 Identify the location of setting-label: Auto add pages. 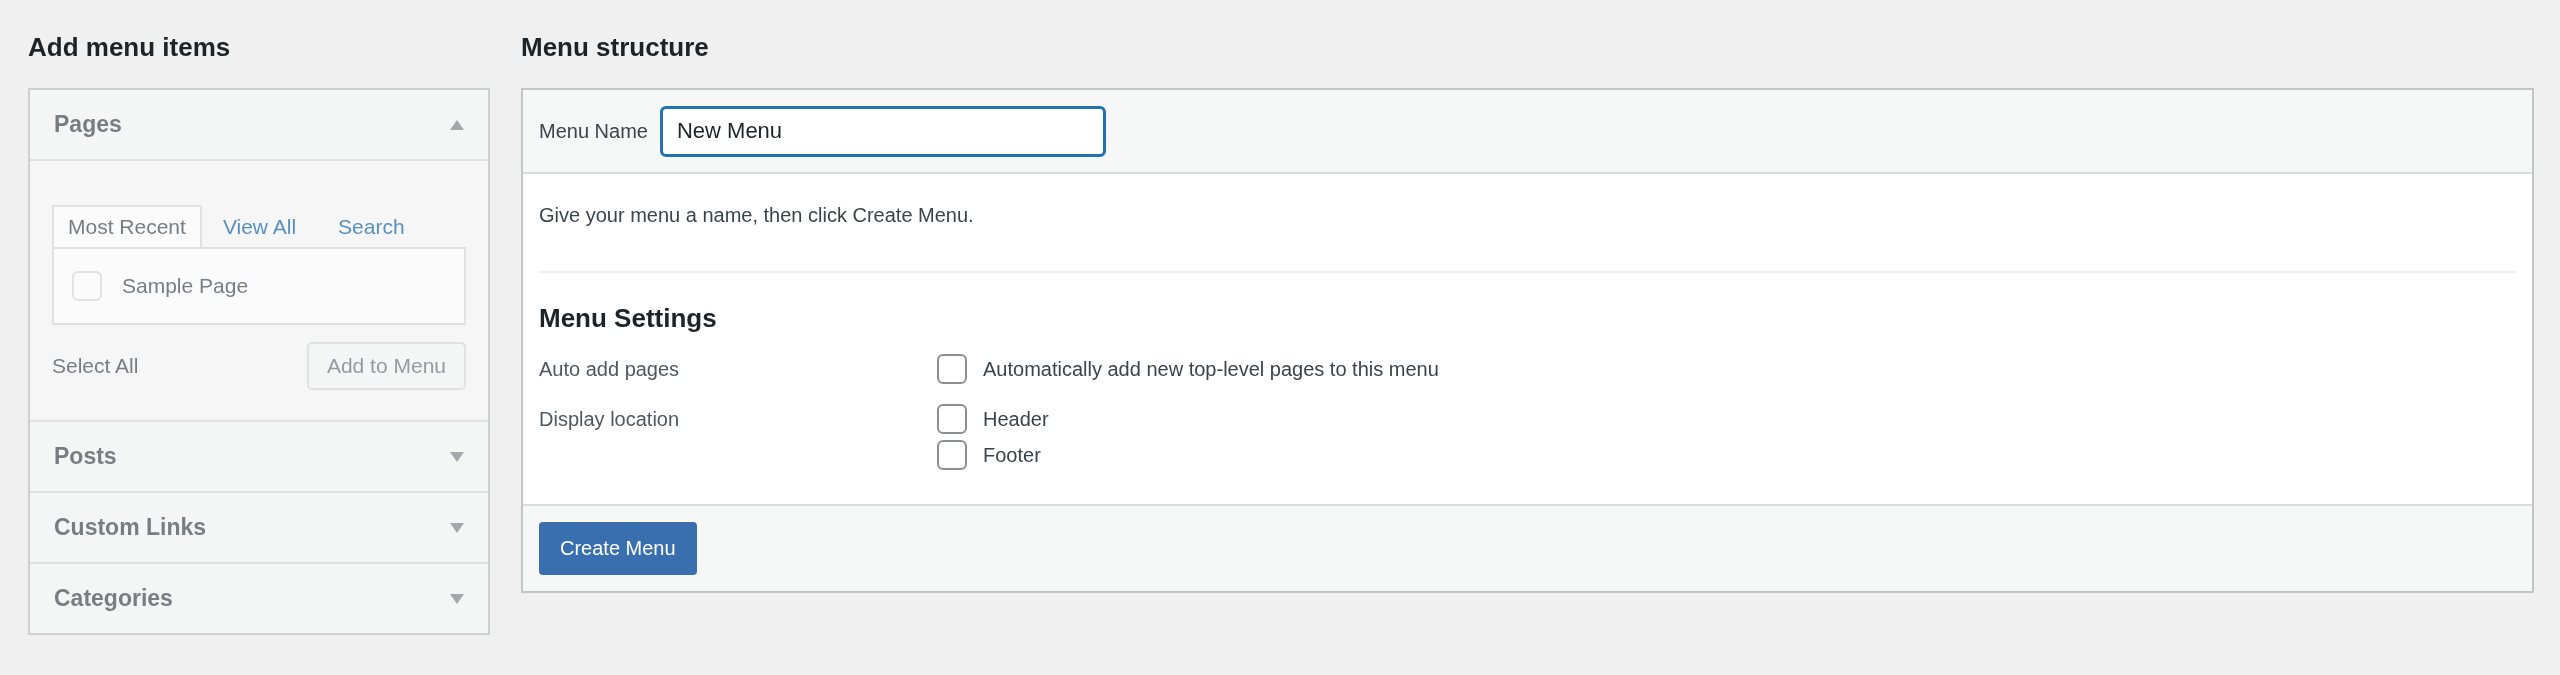
(610, 369).